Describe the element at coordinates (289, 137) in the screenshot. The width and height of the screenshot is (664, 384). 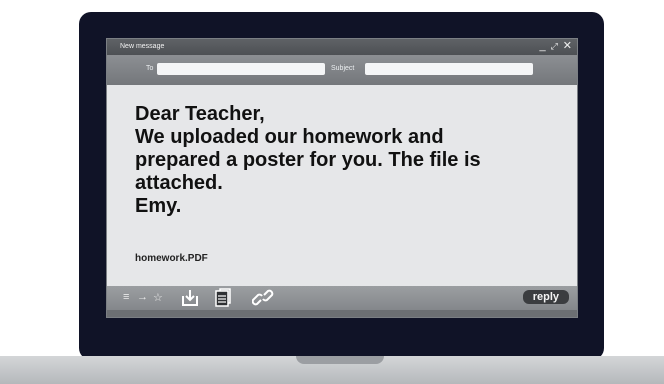
I see `message-line: We uploaded our homework and` at that location.